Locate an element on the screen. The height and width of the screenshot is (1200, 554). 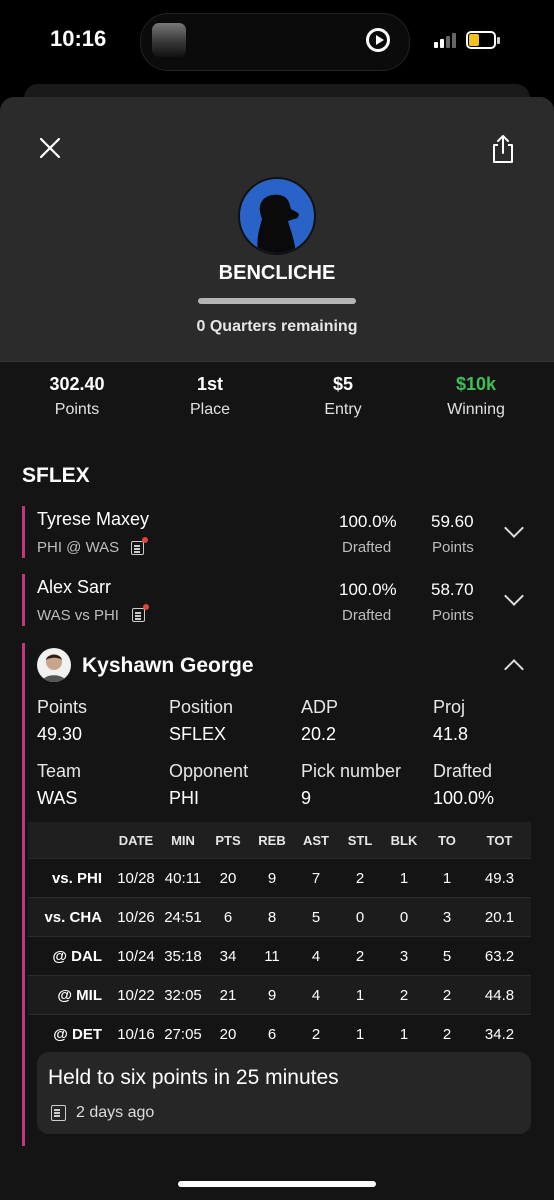
stat-cell: 4 is located at coordinates (316, 995).